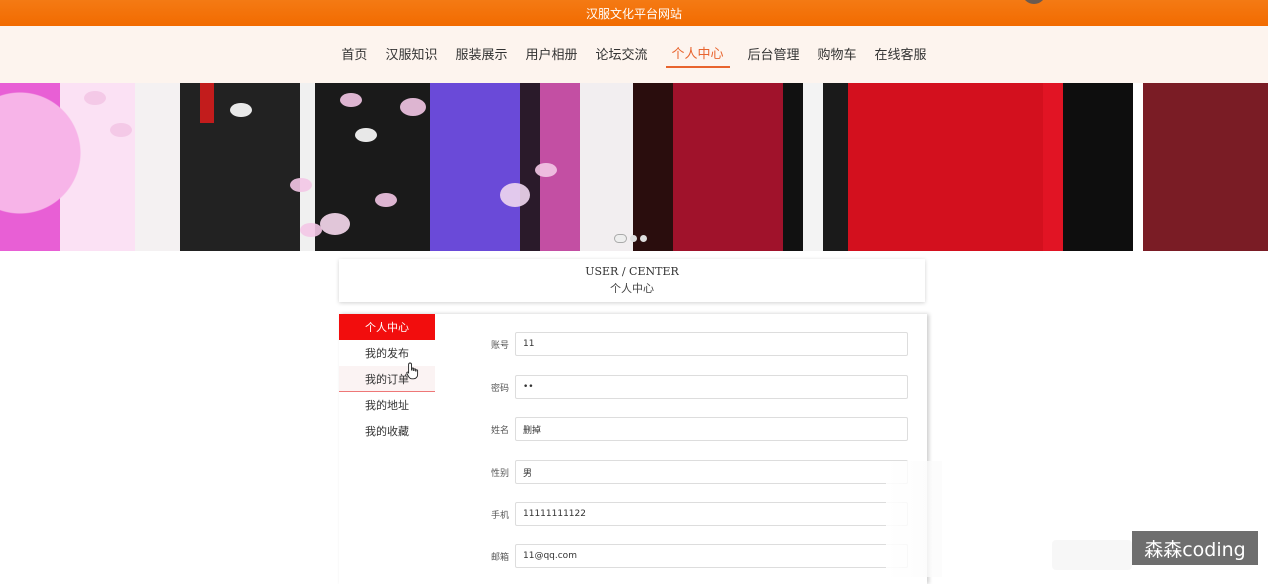 Image resolution: width=1268 pixels, height=584 pixels. Describe the element at coordinates (499, 557) in the screenshot. I see `email-label: 邮箱` at that location.